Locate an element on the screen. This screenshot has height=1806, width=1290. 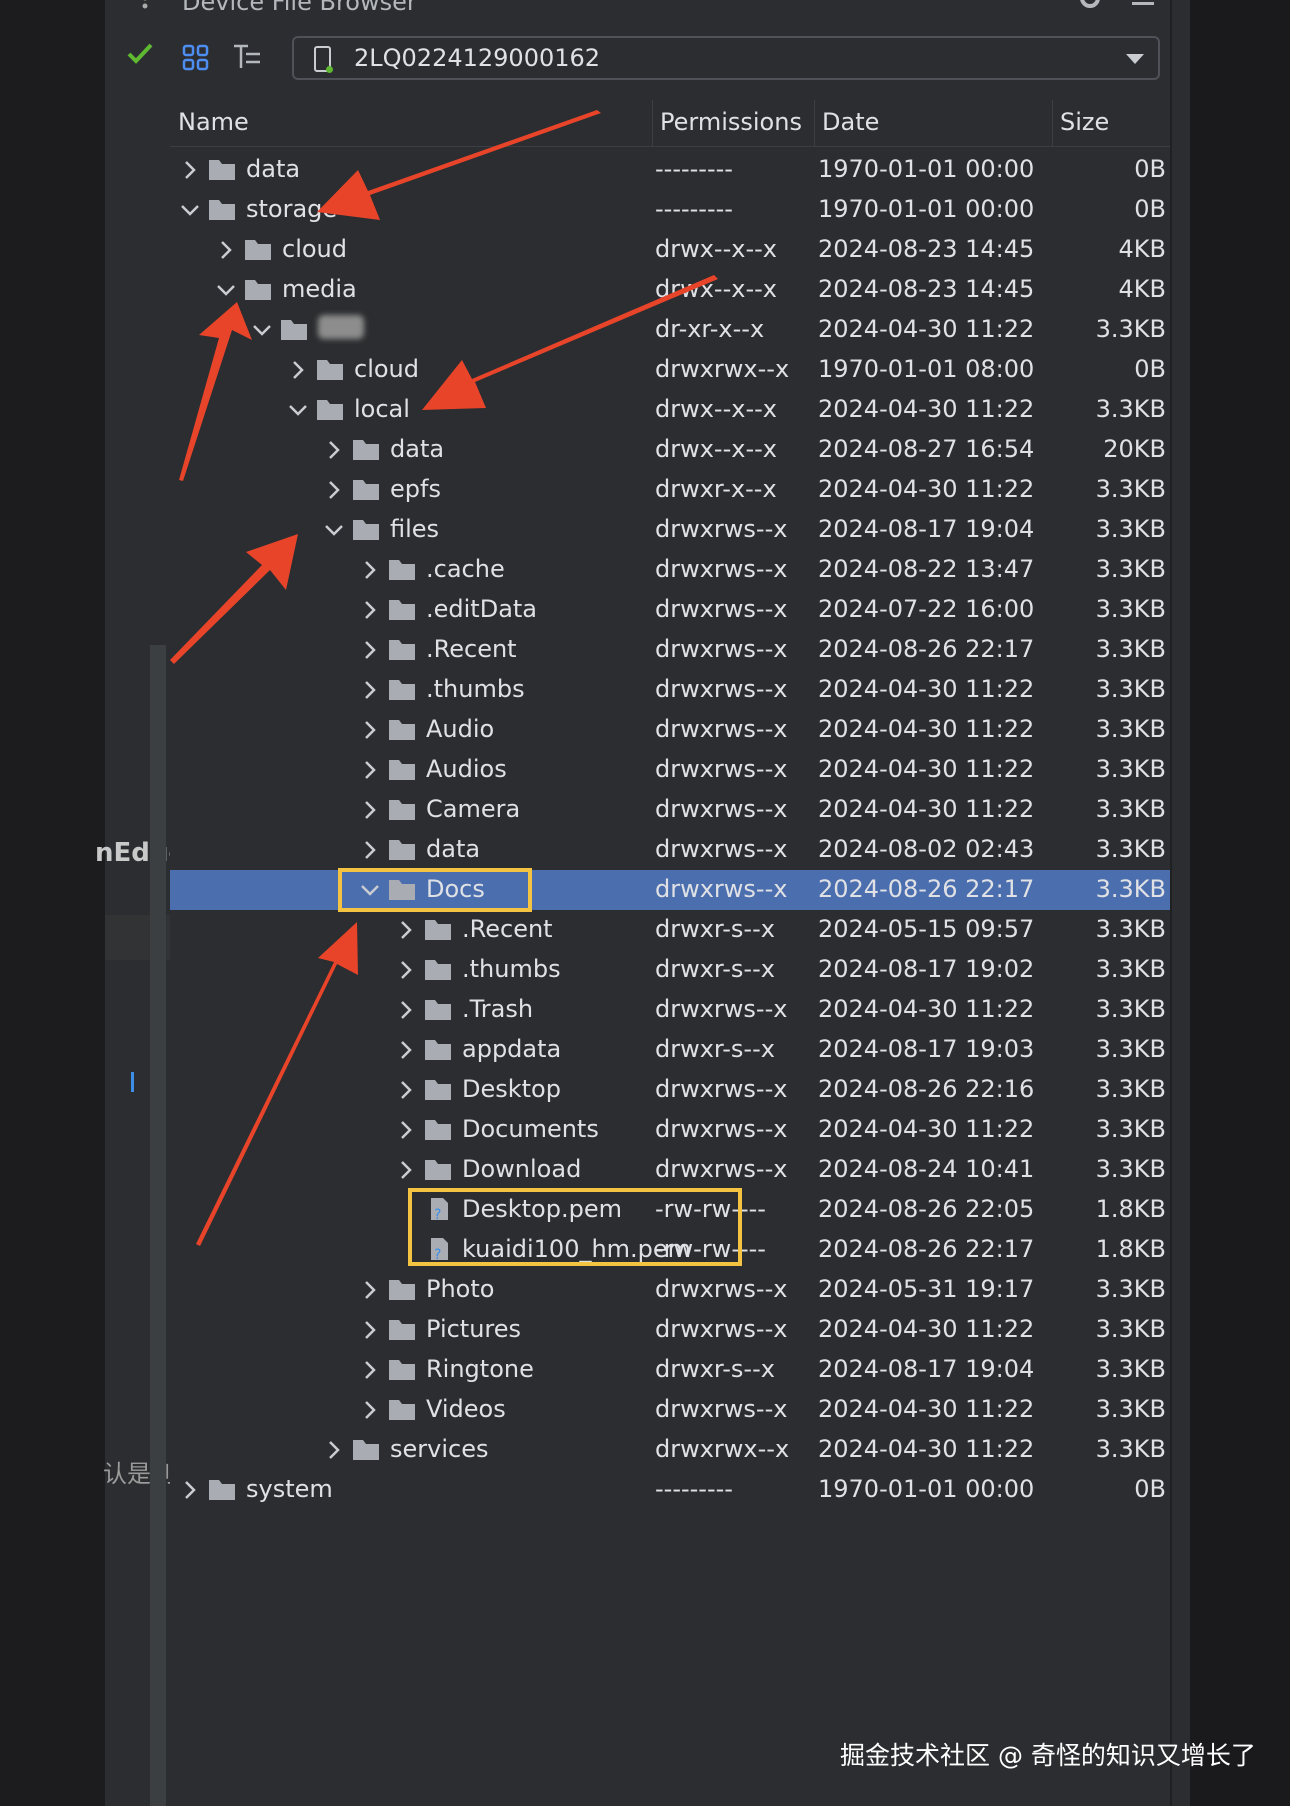
item-name: data is located at coordinates (417, 449).